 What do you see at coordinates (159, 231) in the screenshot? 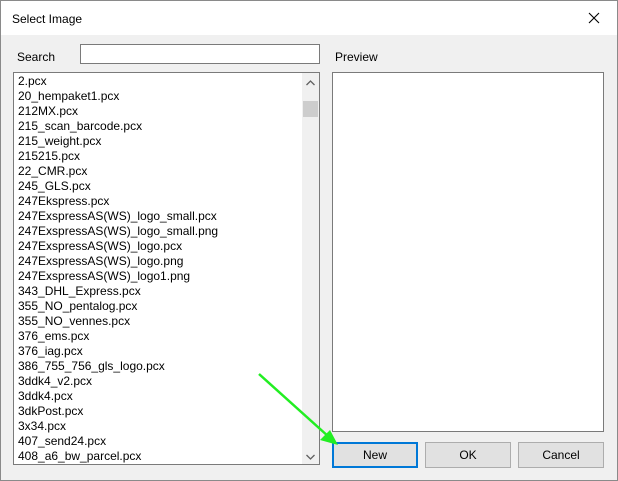
I see `list-item: 247ExspressAS(WS)_logo_small.png` at bounding box center [159, 231].